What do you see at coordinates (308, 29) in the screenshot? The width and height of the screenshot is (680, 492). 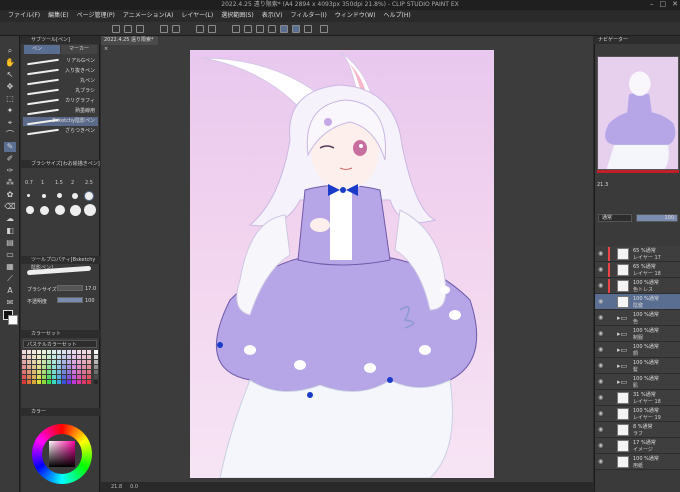 I see `snap-grid-icon` at bounding box center [308, 29].